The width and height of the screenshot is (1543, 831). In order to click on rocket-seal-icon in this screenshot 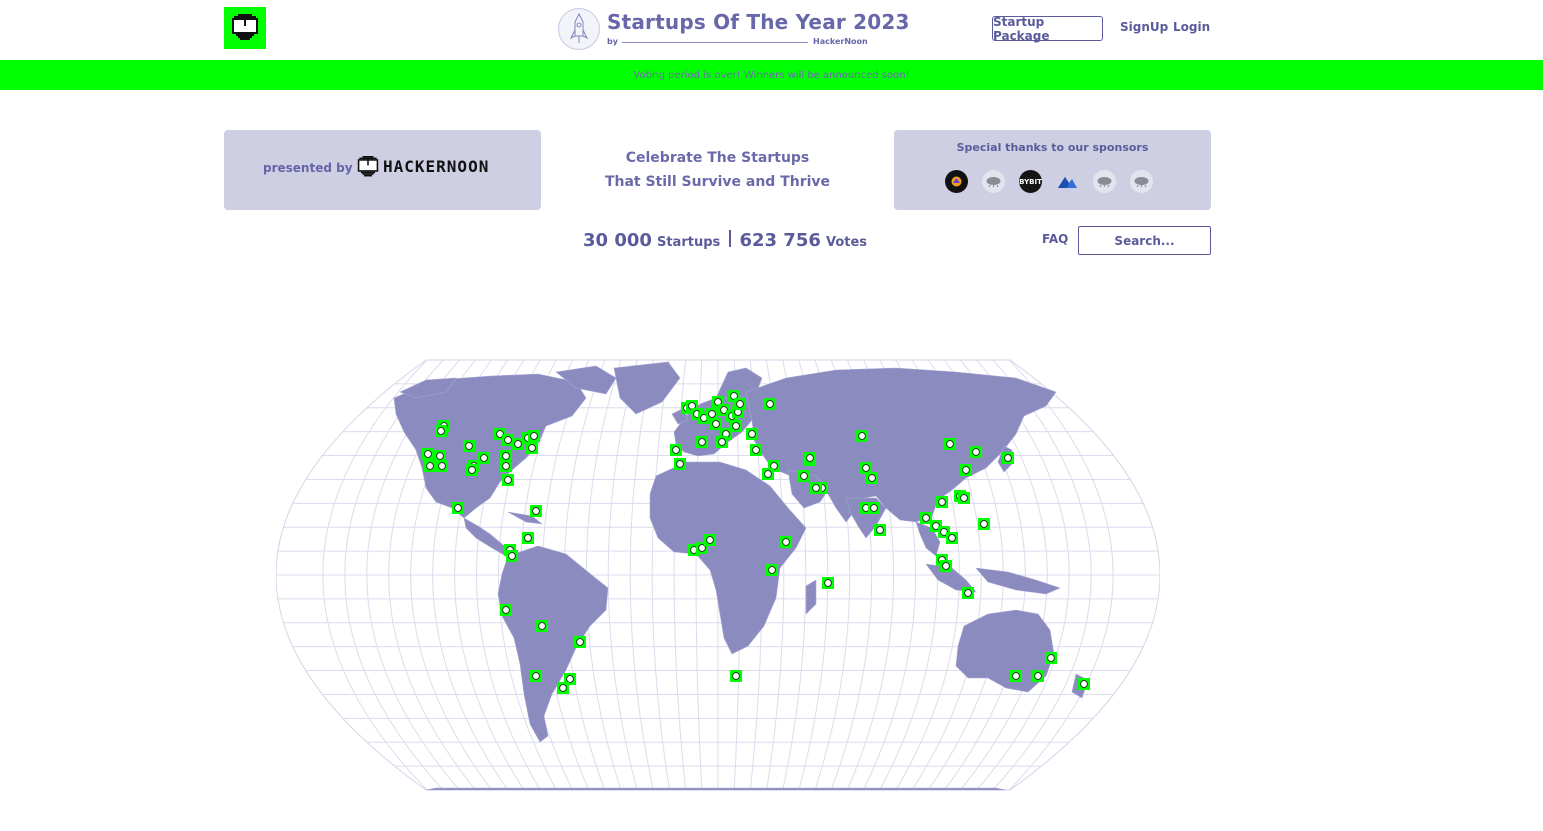, I will do `click(579, 29)`.